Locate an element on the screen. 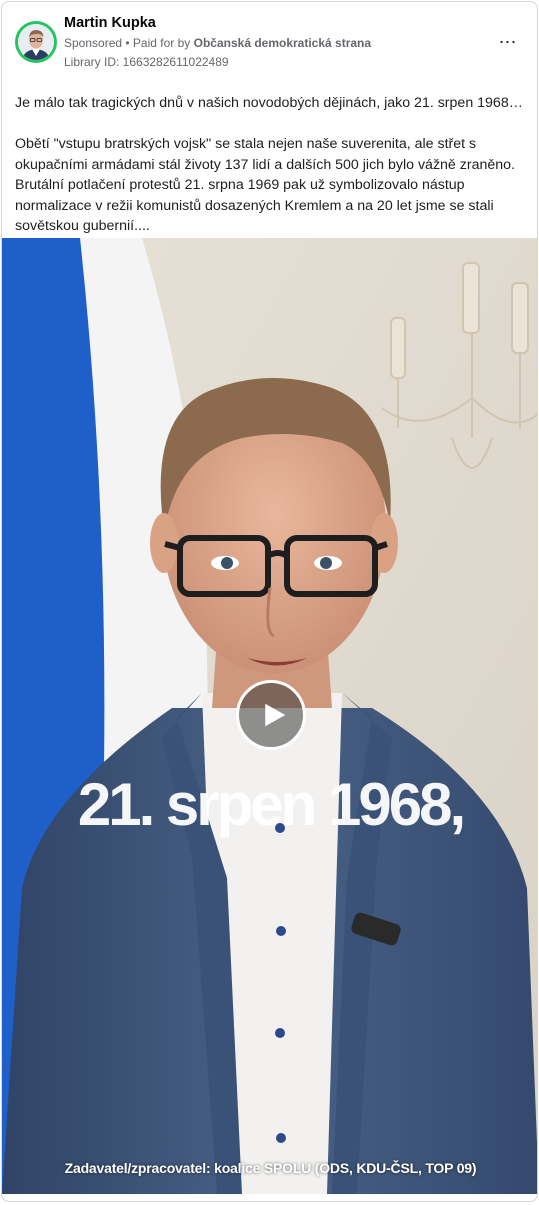  play-icon is located at coordinates (274, 715).